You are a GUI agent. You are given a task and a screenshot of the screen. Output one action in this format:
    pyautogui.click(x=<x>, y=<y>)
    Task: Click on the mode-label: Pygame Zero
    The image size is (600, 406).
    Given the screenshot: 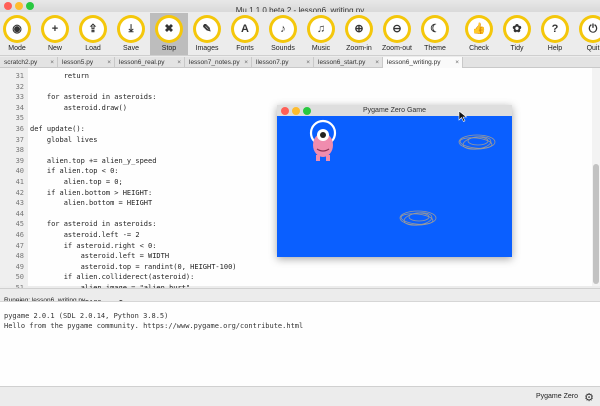 What is the action you would take?
    pyautogui.click(x=557, y=396)
    